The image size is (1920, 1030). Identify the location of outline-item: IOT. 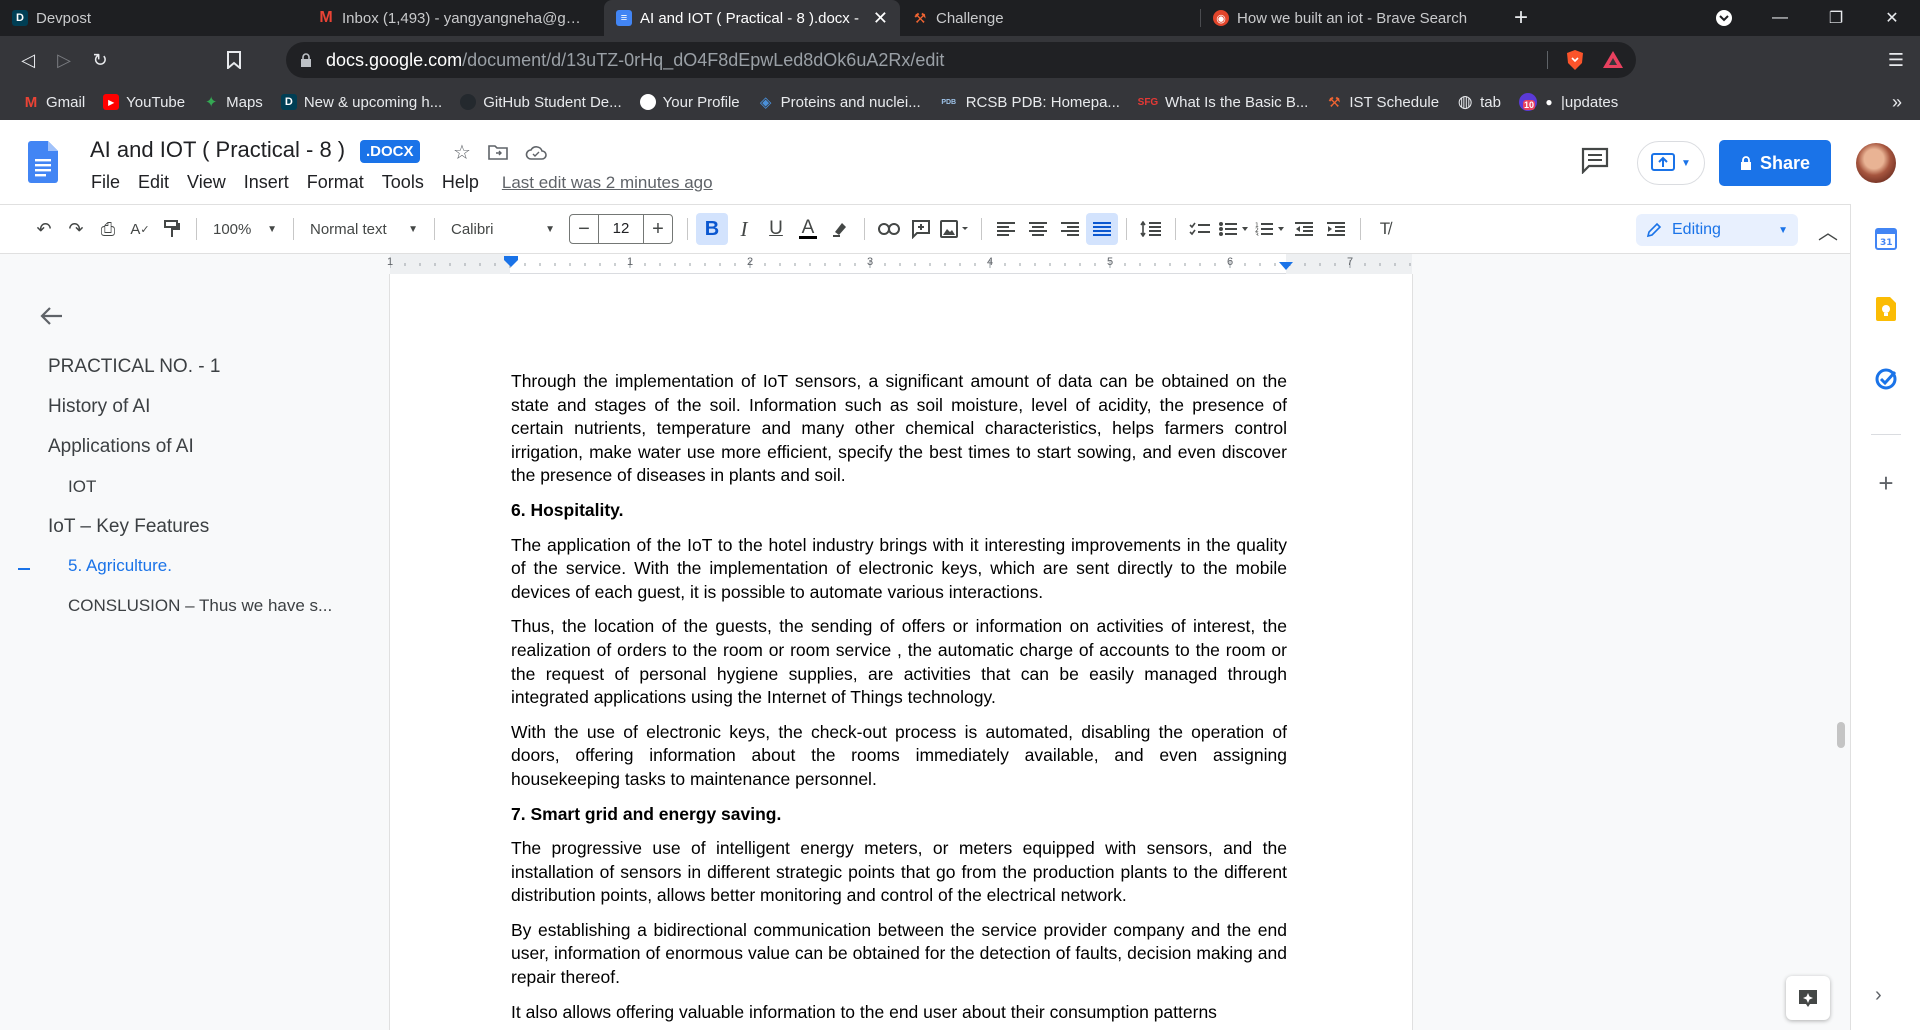
(82, 487).